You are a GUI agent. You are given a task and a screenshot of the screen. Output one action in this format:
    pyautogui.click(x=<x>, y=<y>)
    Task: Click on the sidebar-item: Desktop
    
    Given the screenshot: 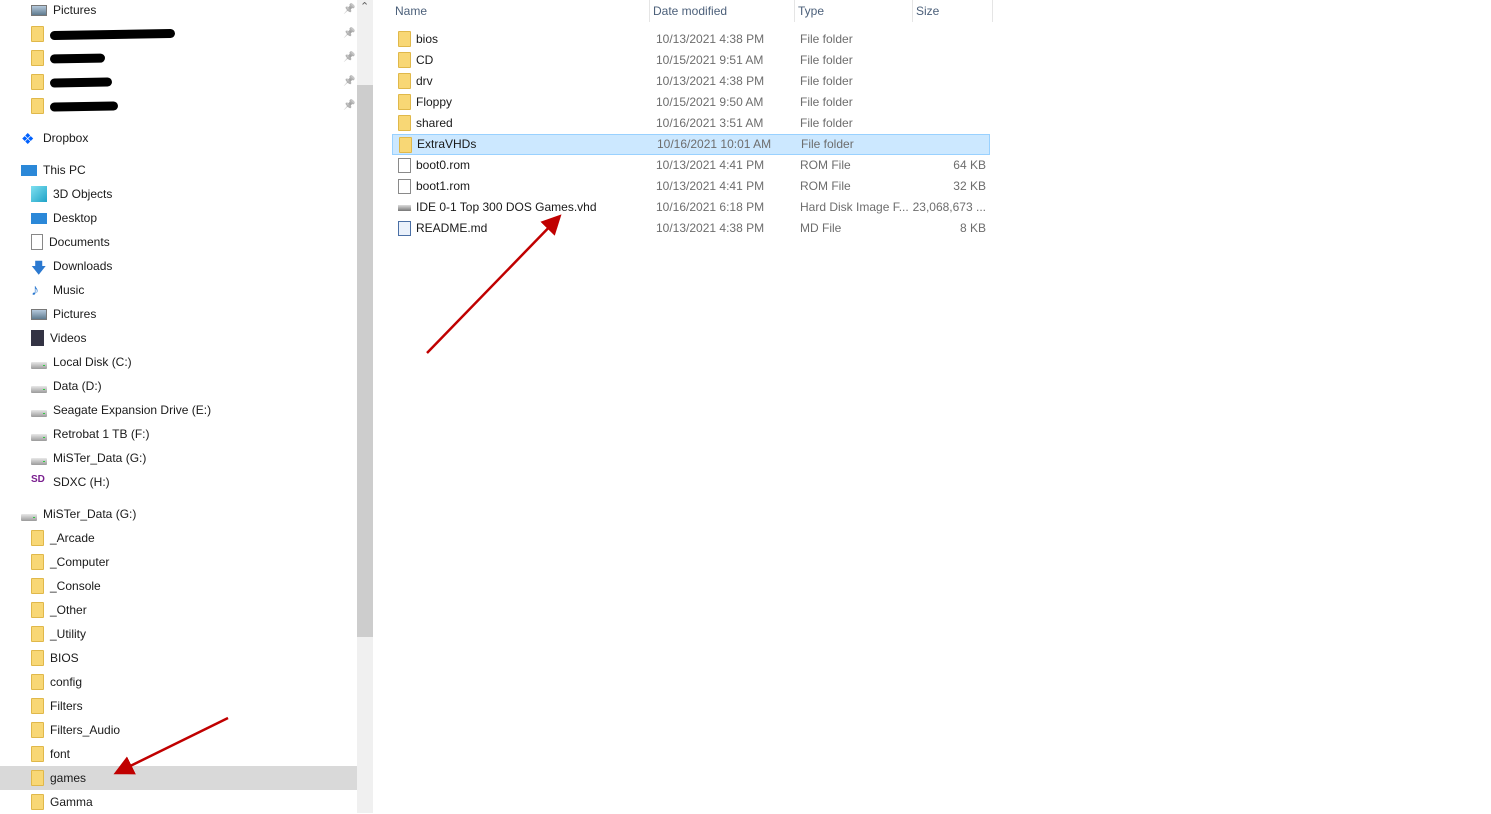 What is the action you would take?
    pyautogui.click(x=178, y=218)
    